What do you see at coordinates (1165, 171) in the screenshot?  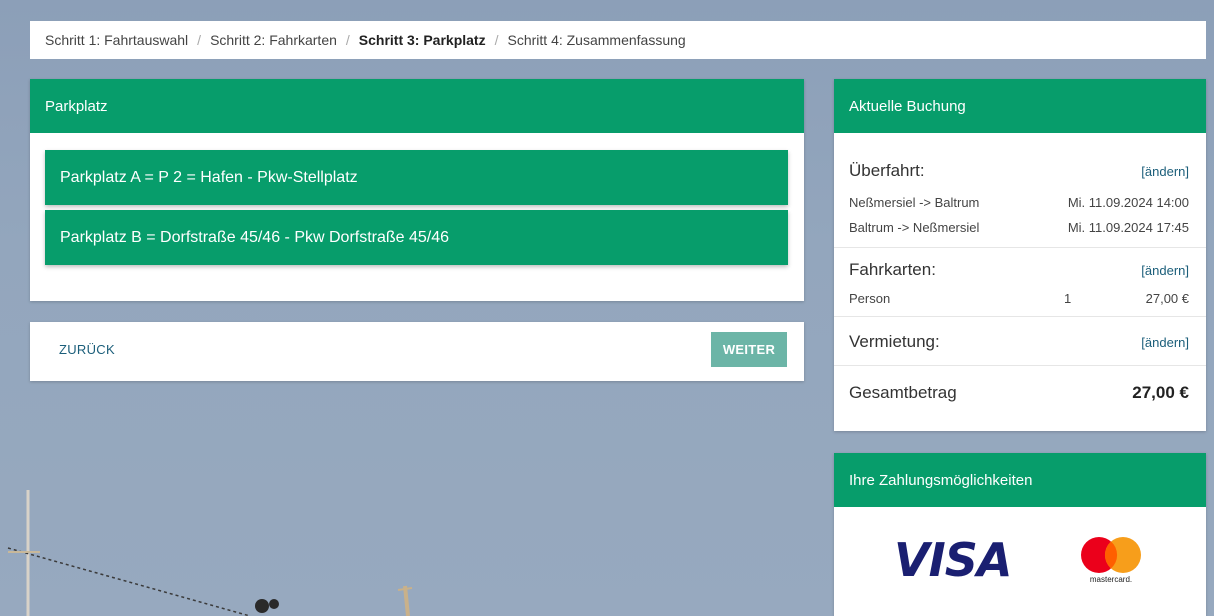 I see `change-crossing-link: [ändern]` at bounding box center [1165, 171].